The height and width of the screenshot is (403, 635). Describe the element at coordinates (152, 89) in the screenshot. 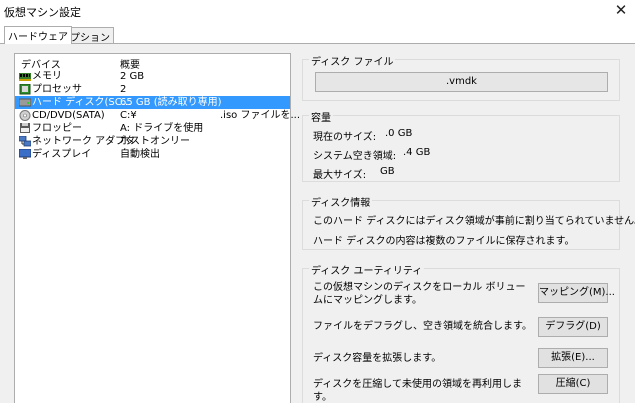

I see `device-row-processor: プロセッサ 2` at that location.